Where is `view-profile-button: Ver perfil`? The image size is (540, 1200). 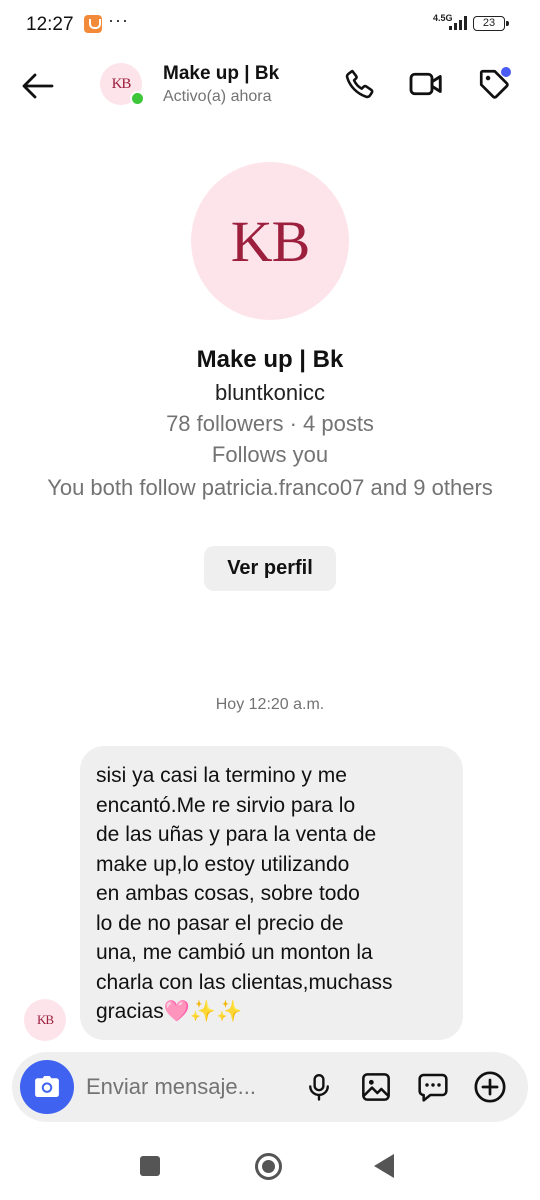 view-profile-button: Ver perfil is located at coordinates (270, 568).